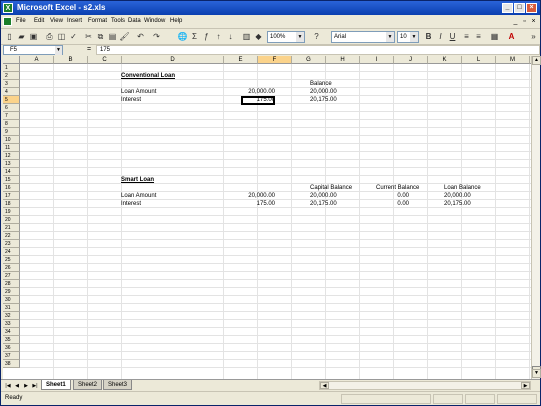 This screenshot has height=406, width=541. What do you see at coordinates (457, 204) in the screenshot?
I see `cell-L17: 20,175.00` at bounding box center [457, 204].